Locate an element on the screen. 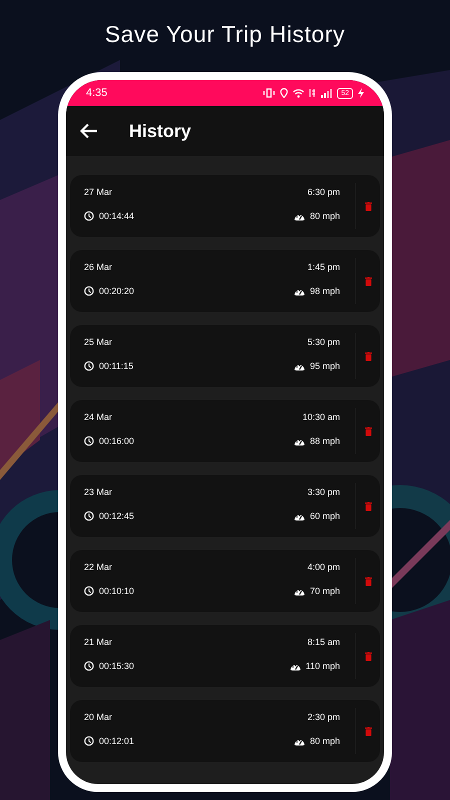  trip-card: 20 Mar 2:30 pm 00:12:01 80 mph is located at coordinates (225, 731).